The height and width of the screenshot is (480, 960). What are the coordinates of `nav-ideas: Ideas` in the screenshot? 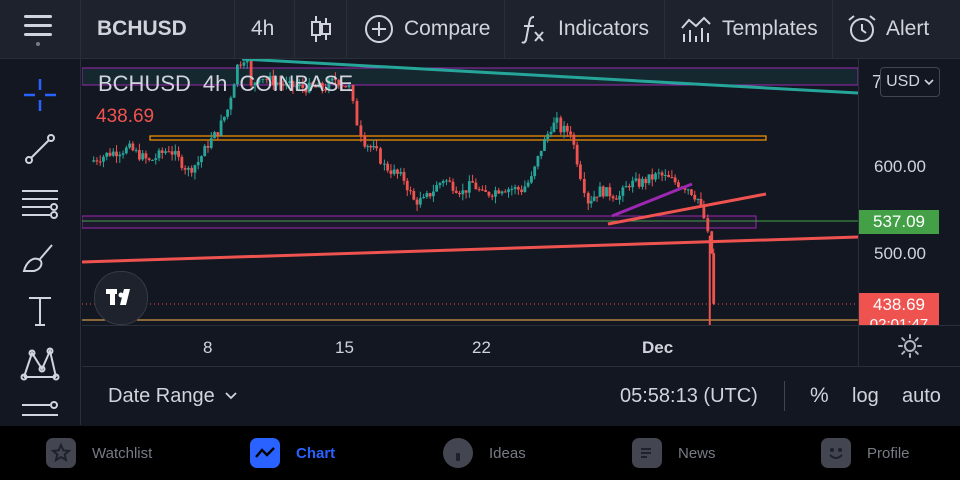 It's located at (484, 453).